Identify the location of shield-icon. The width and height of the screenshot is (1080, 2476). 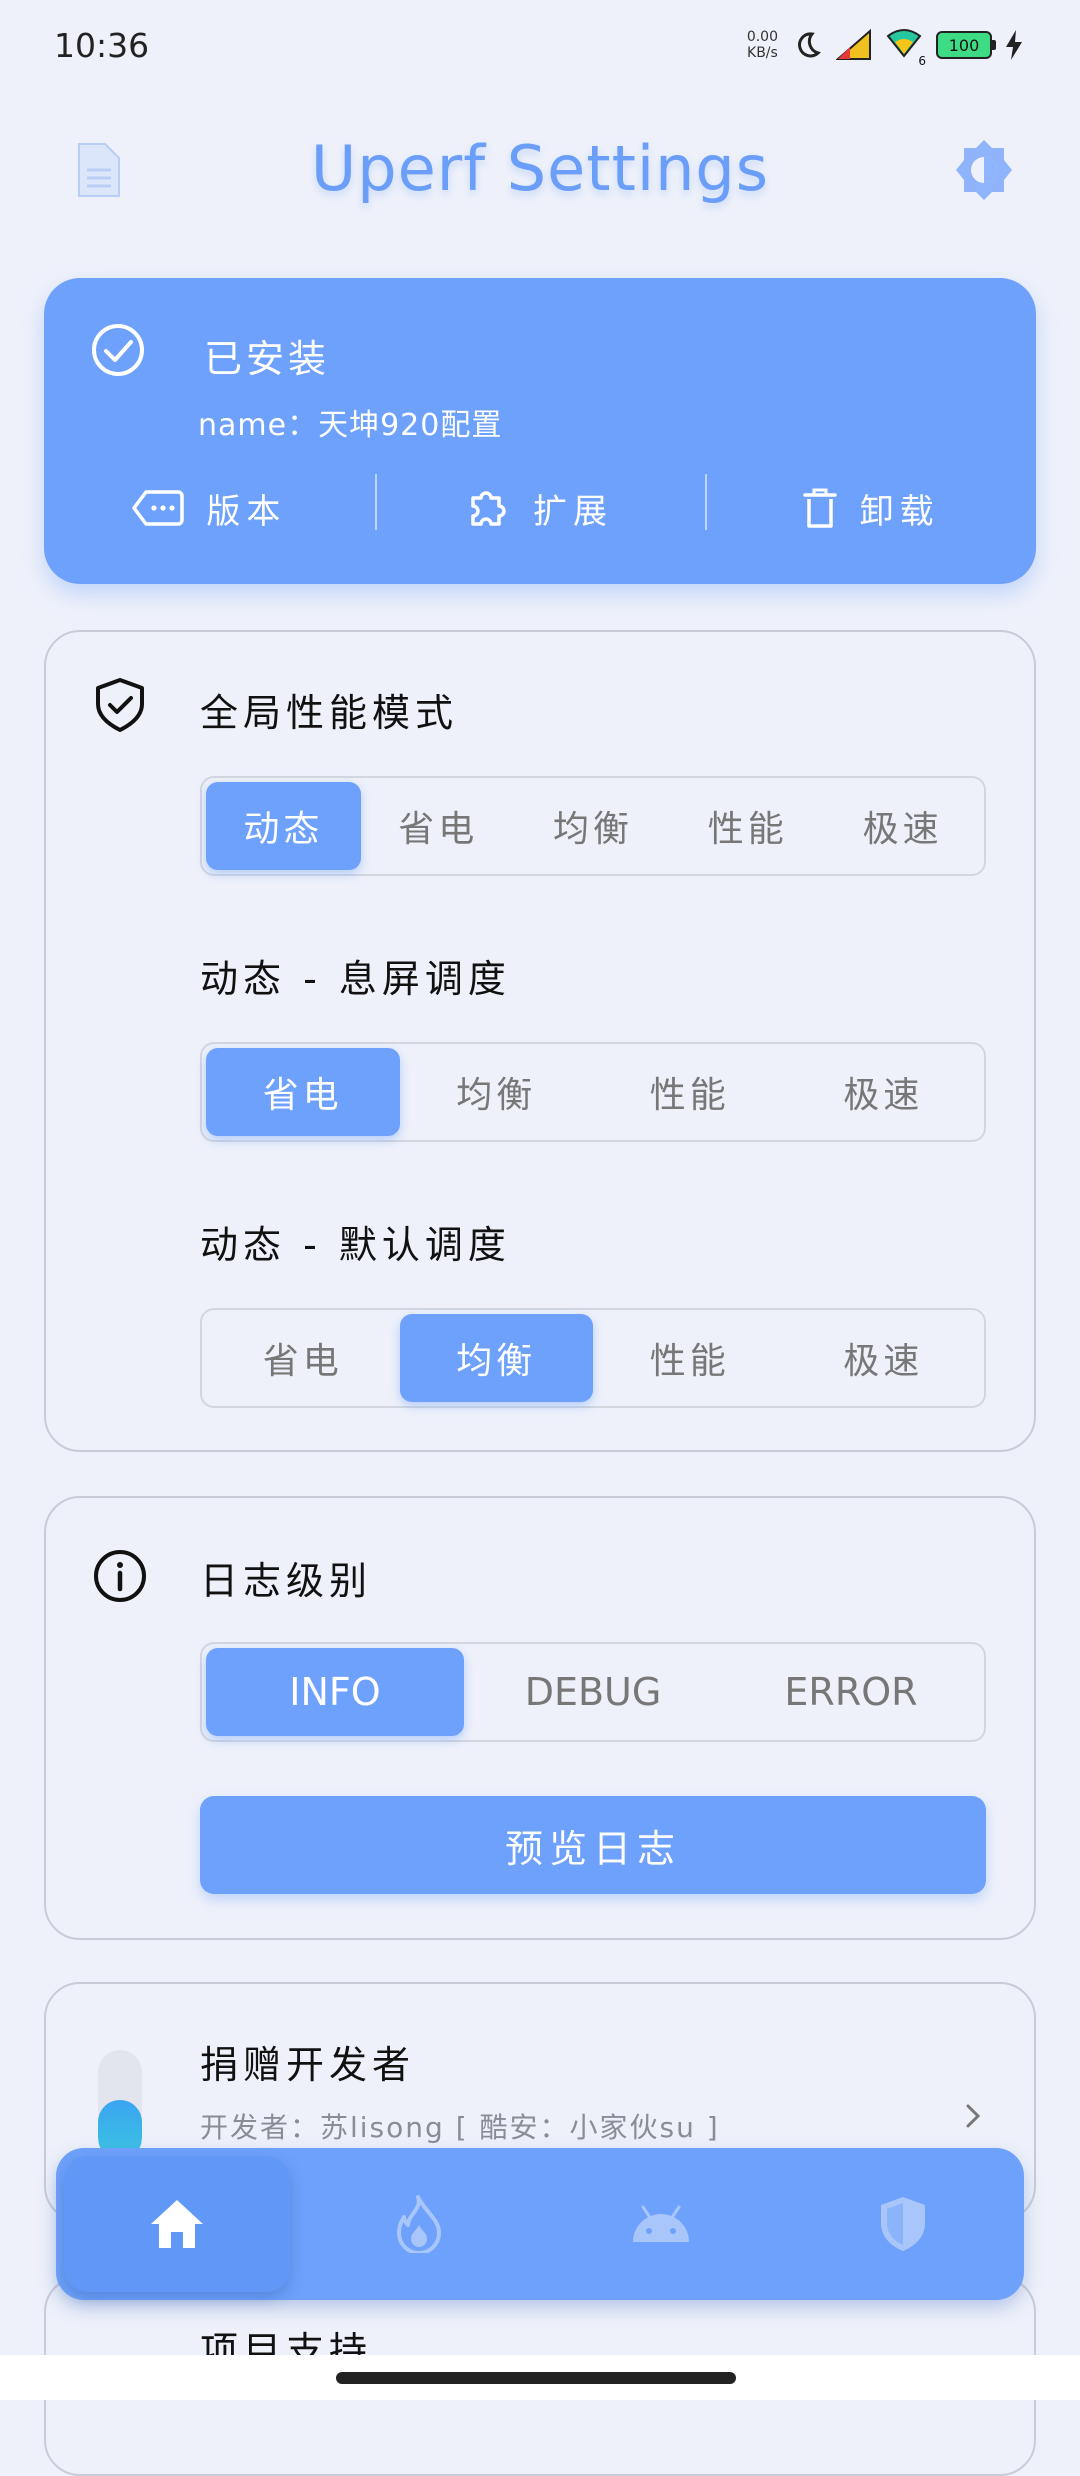
(903, 2224).